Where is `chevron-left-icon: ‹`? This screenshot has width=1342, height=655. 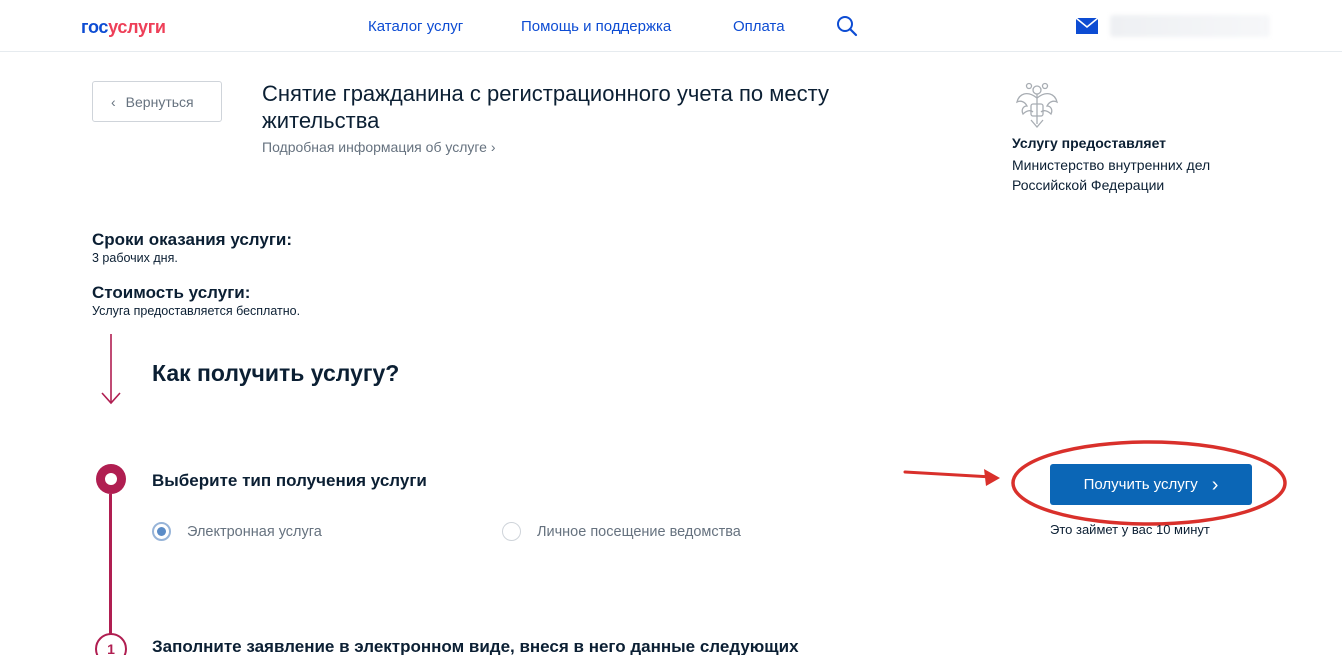 chevron-left-icon: ‹ is located at coordinates (113, 101).